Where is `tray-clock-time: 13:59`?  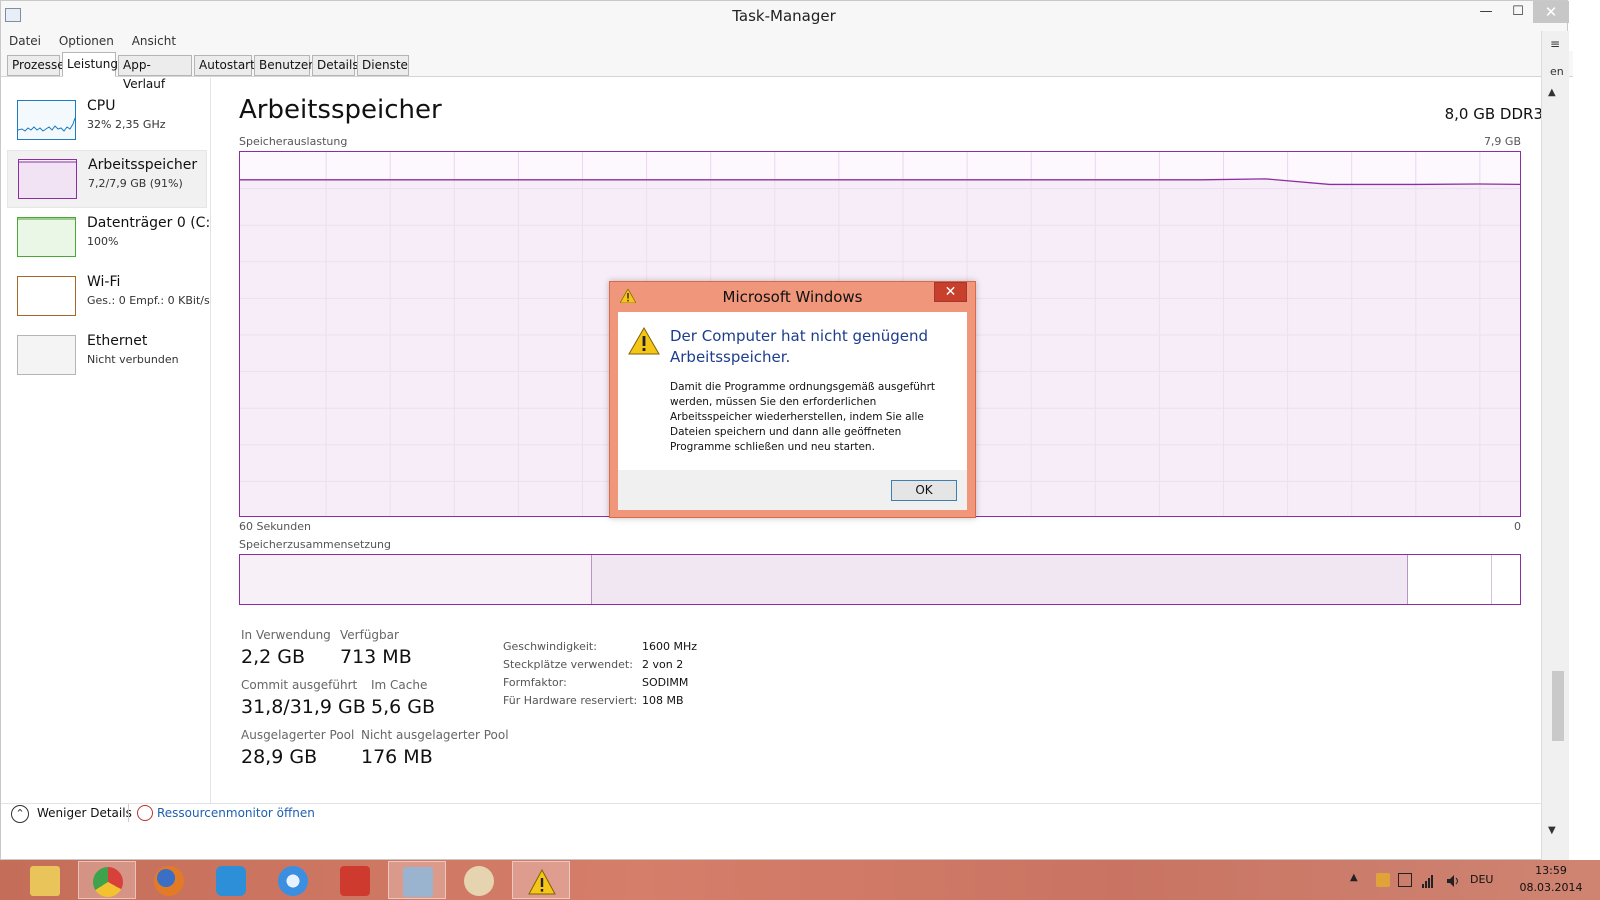 tray-clock-time: 13:59 is located at coordinates (1551, 870).